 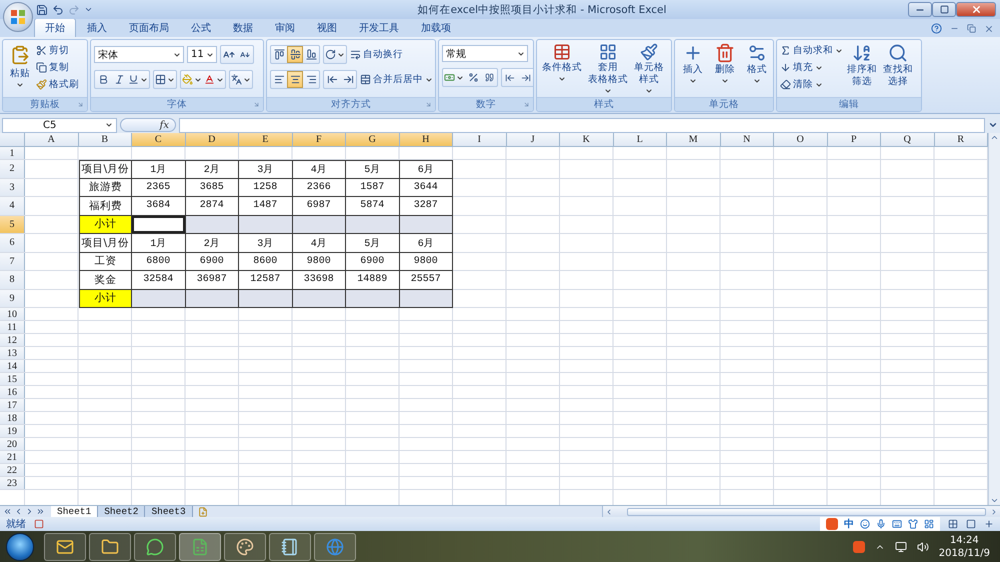 I want to click on row-header: 2, so click(x=12, y=169).